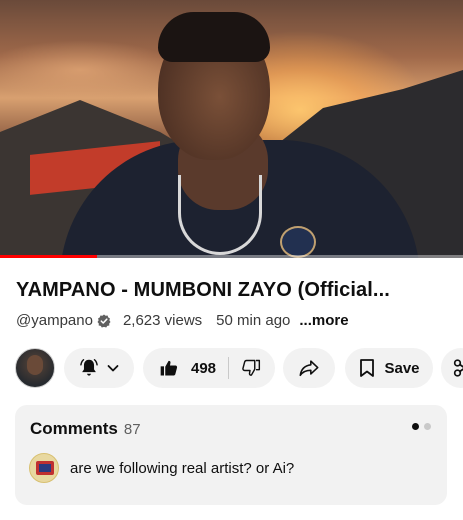  Describe the element at coordinates (162, 320) in the screenshot. I see `view-count: 2,623 views` at that location.